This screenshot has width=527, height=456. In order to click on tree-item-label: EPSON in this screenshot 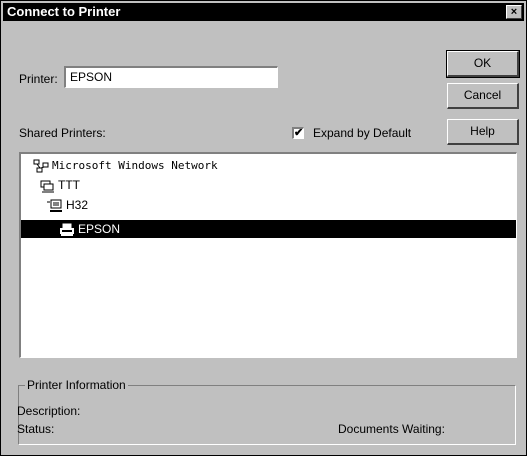, I will do `click(99, 229)`.